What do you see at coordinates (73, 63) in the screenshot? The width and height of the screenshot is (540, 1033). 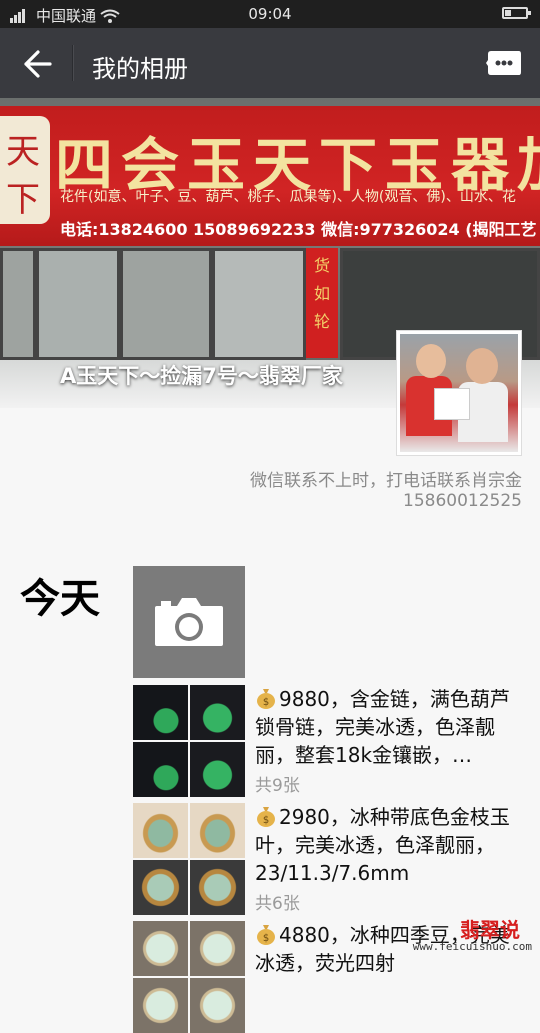 I see `divider` at bounding box center [73, 63].